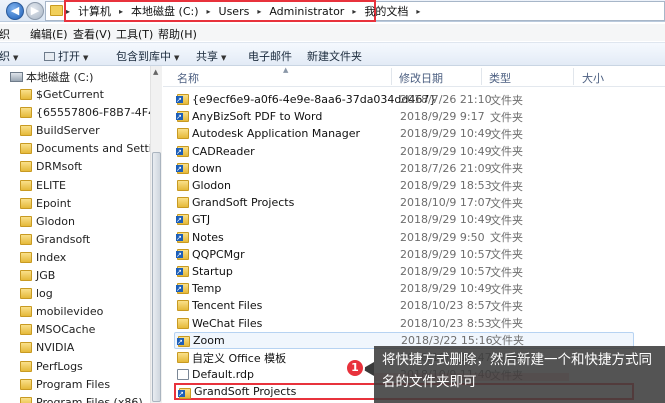 This screenshot has height=403, width=665. What do you see at coordinates (51, 166) in the screenshot?
I see `nav-item-folder: DRMsoft` at bounding box center [51, 166].